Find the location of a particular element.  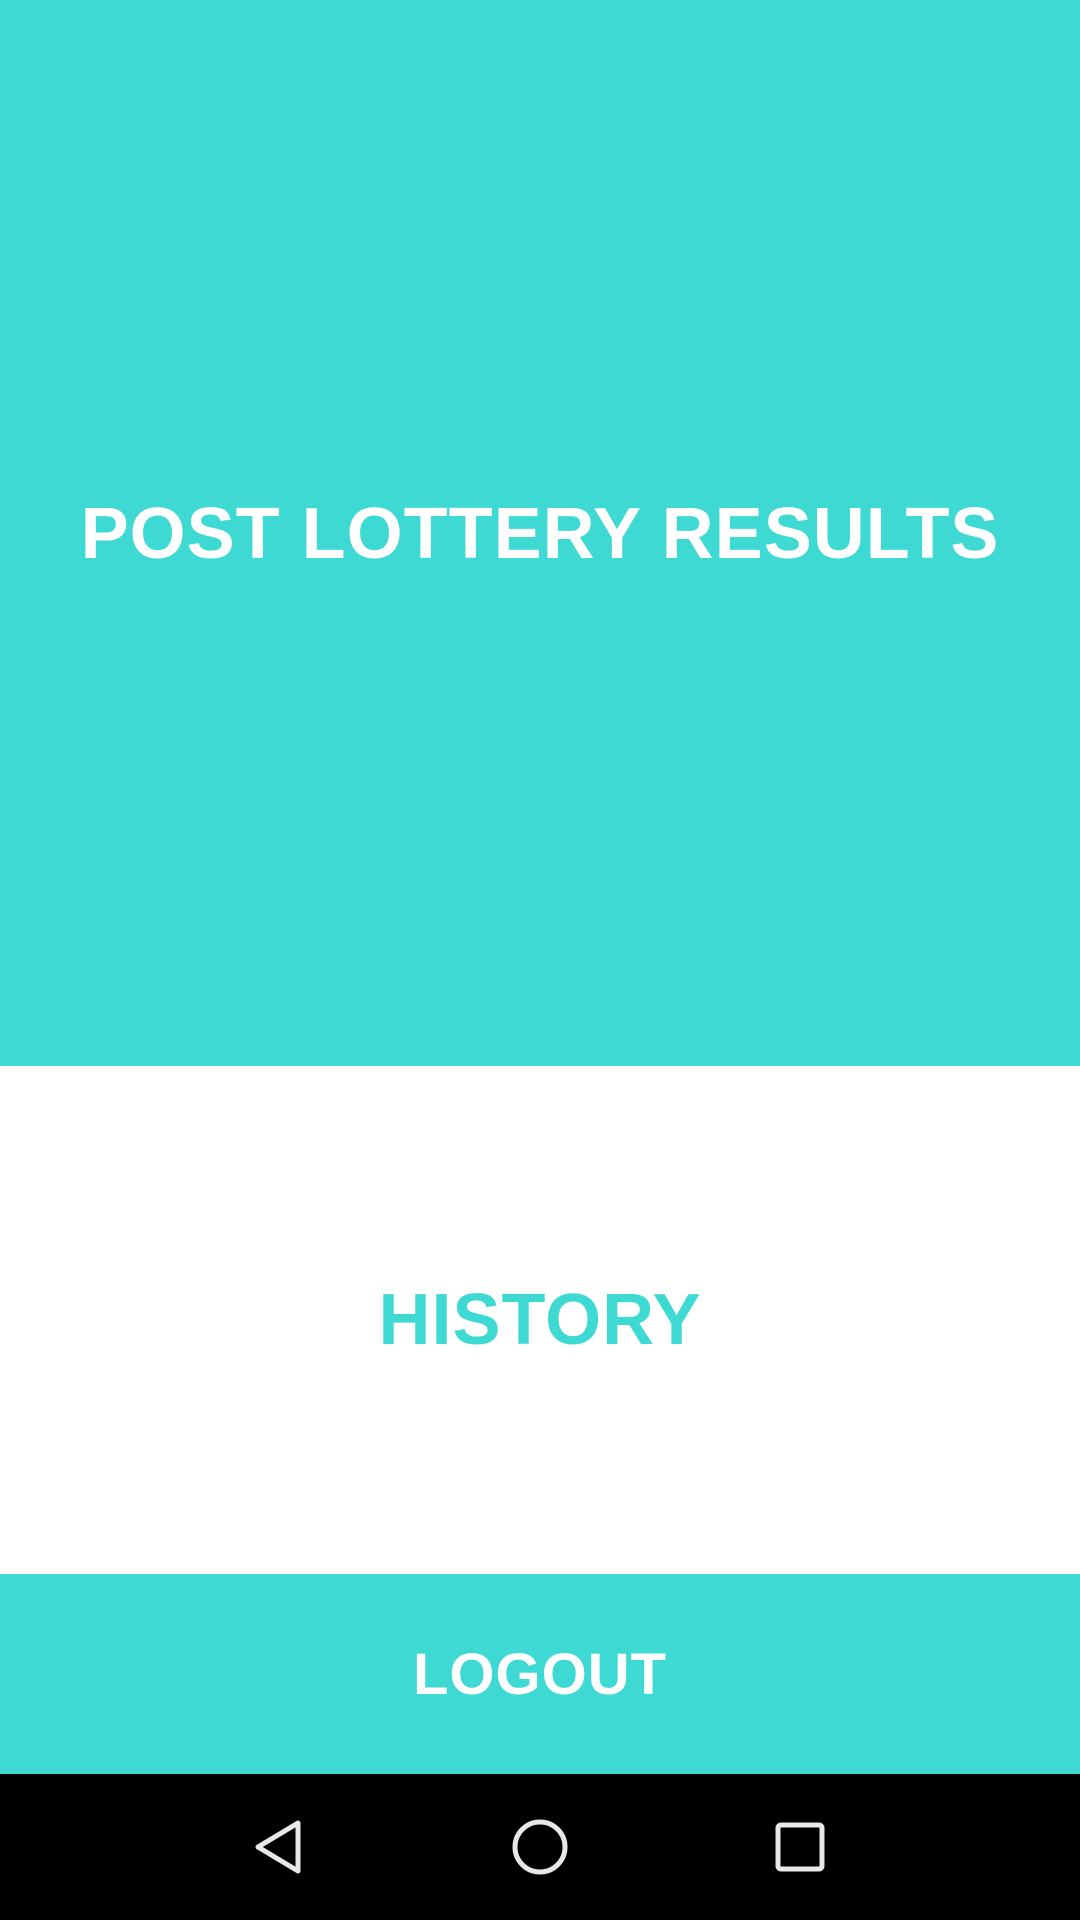

recents-button is located at coordinates (800, 1847).